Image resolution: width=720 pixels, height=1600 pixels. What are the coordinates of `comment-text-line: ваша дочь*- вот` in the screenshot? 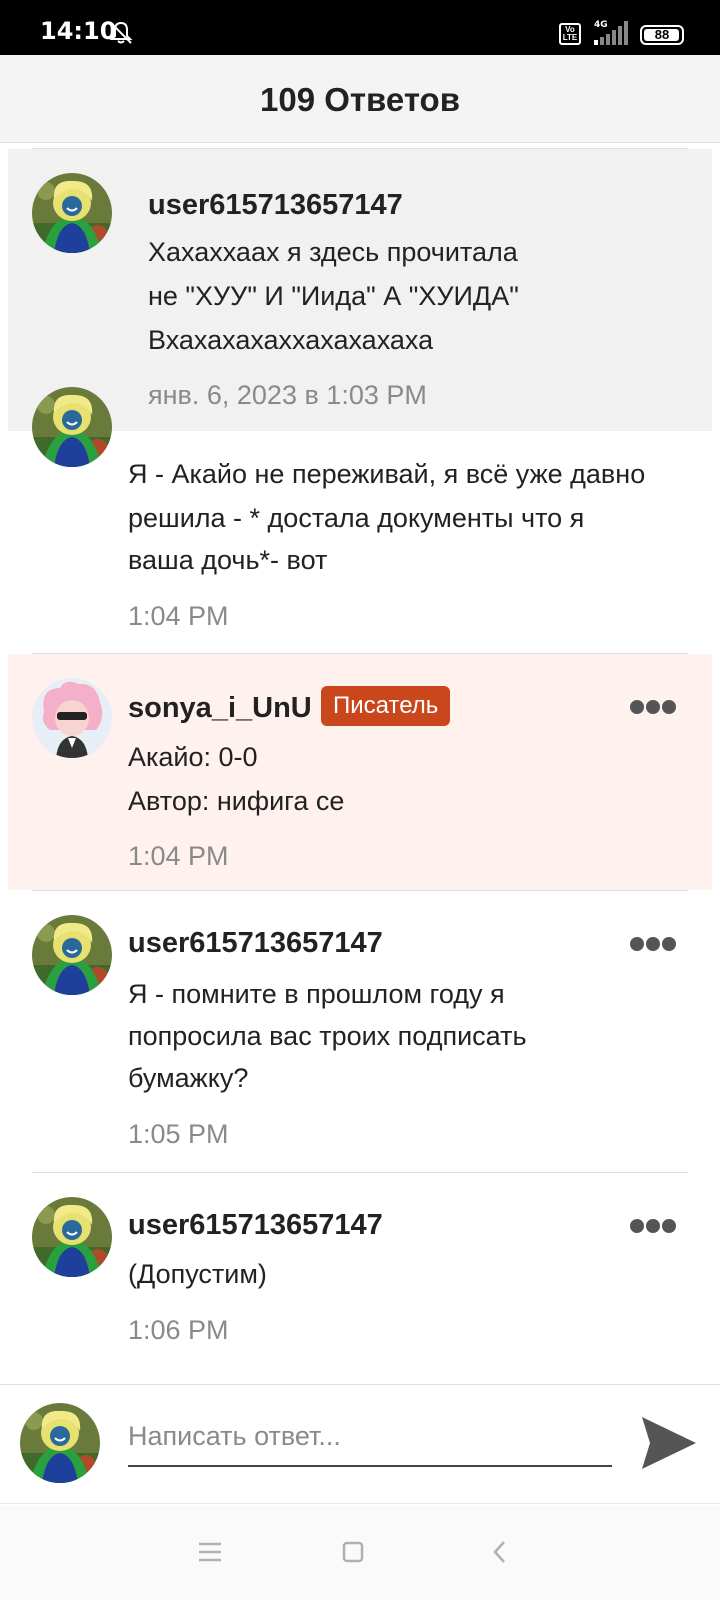 It's located at (228, 560).